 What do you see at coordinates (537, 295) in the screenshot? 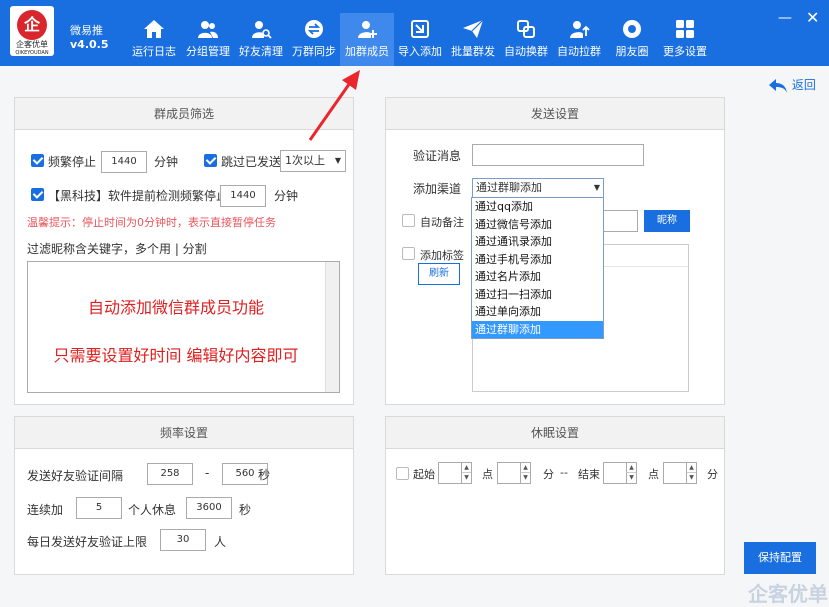
I see `channel-option: 通过扫一扫添加` at bounding box center [537, 295].